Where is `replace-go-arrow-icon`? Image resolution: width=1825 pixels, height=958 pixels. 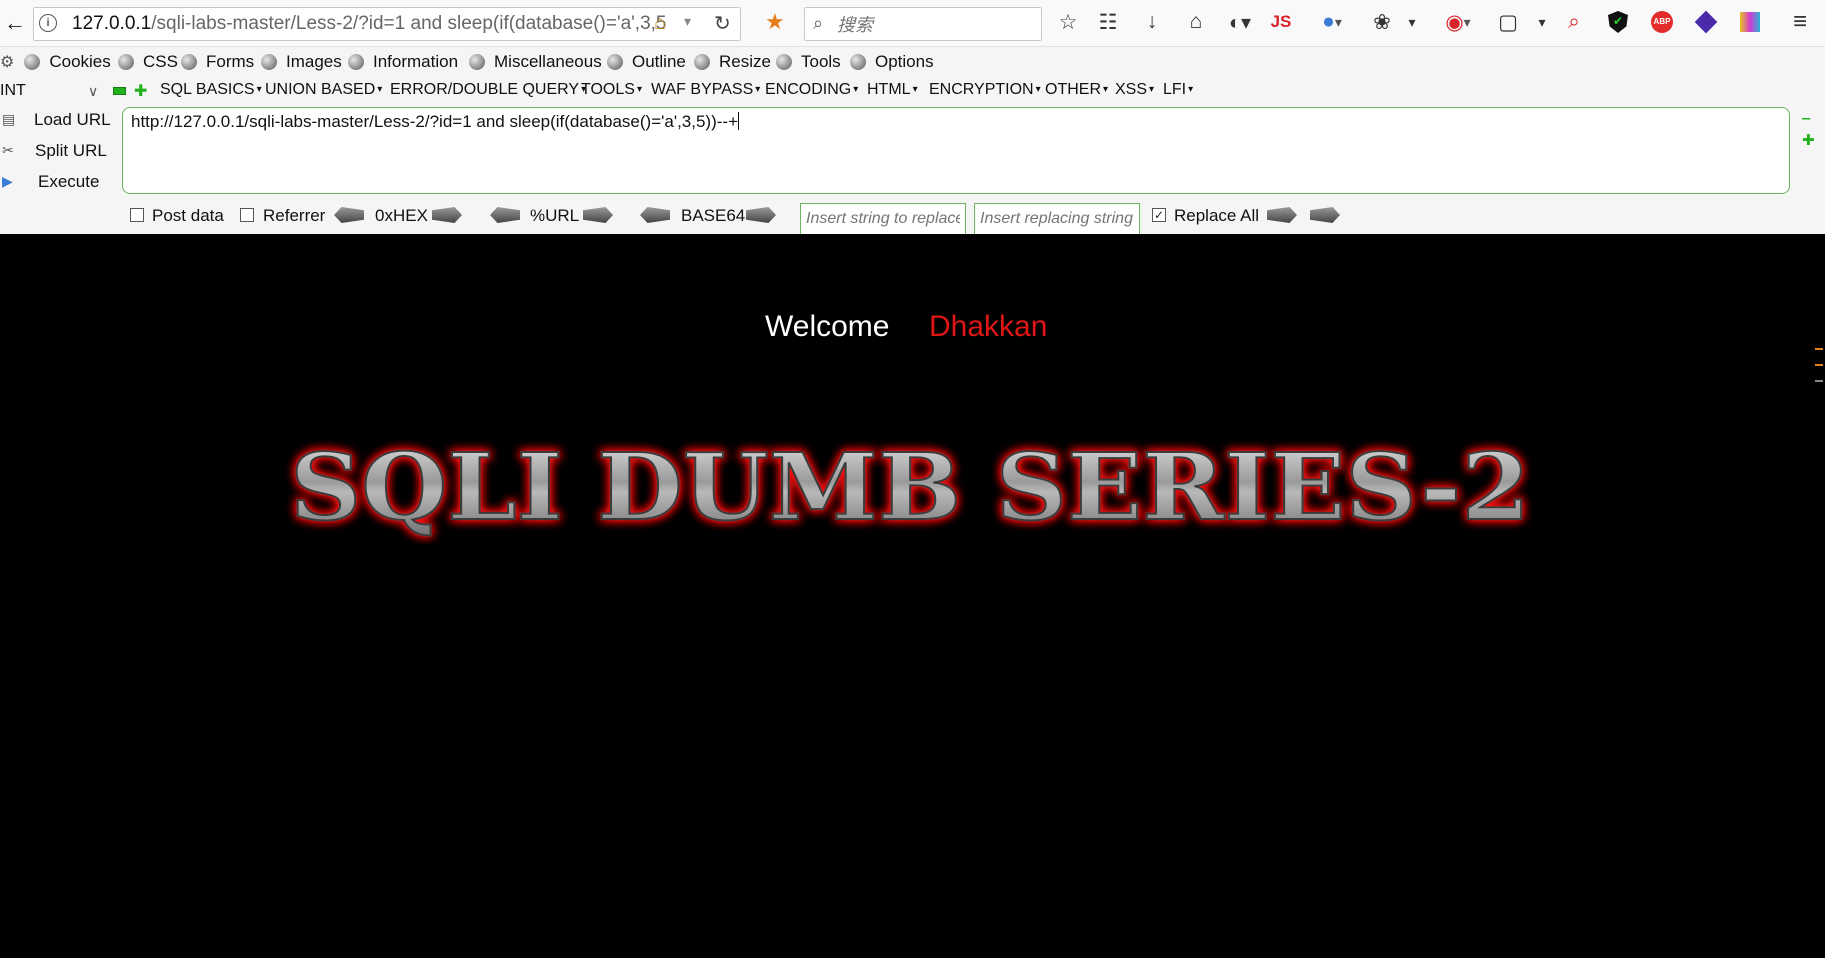
replace-go-arrow-icon is located at coordinates (1282, 215).